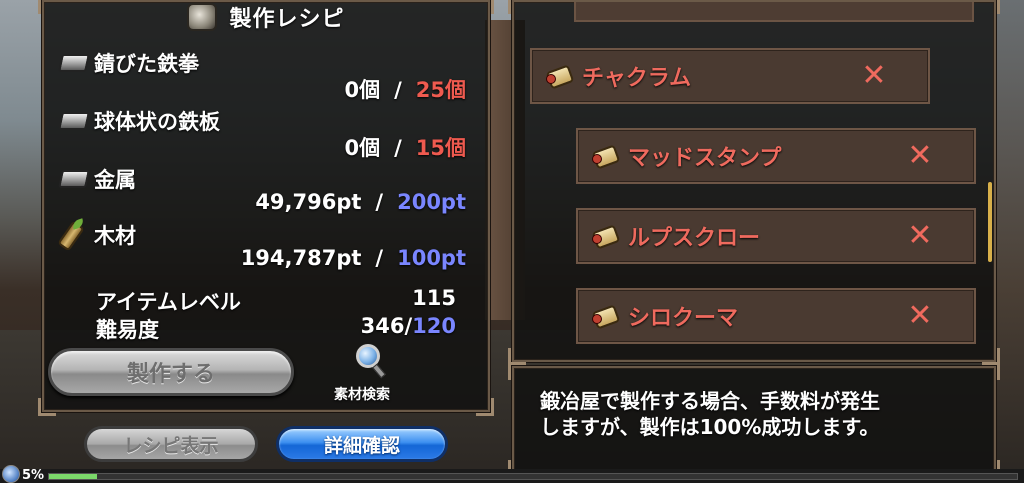 Image resolution: width=1024 pixels, height=483 pixels. I want to click on description-panel: 鍛冶屋で製作する場合、手数料が発生 しますが、製作は100%成功します。, so click(754, 420).